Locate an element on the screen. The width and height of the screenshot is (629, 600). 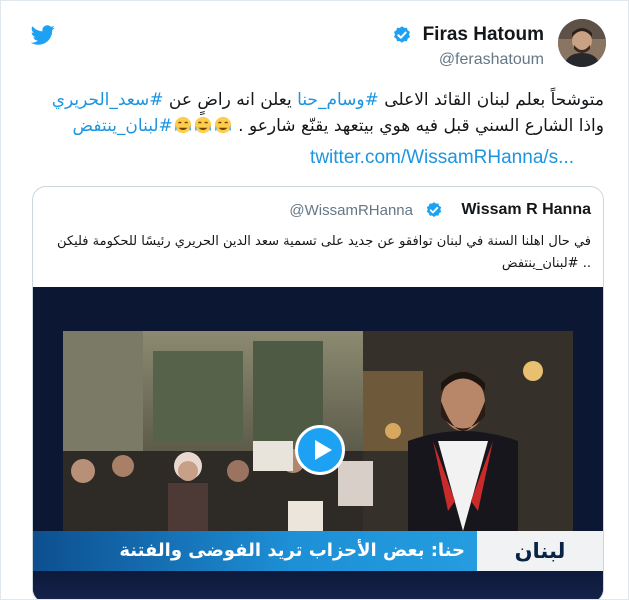
avatar-image is located at coordinates (582, 43).